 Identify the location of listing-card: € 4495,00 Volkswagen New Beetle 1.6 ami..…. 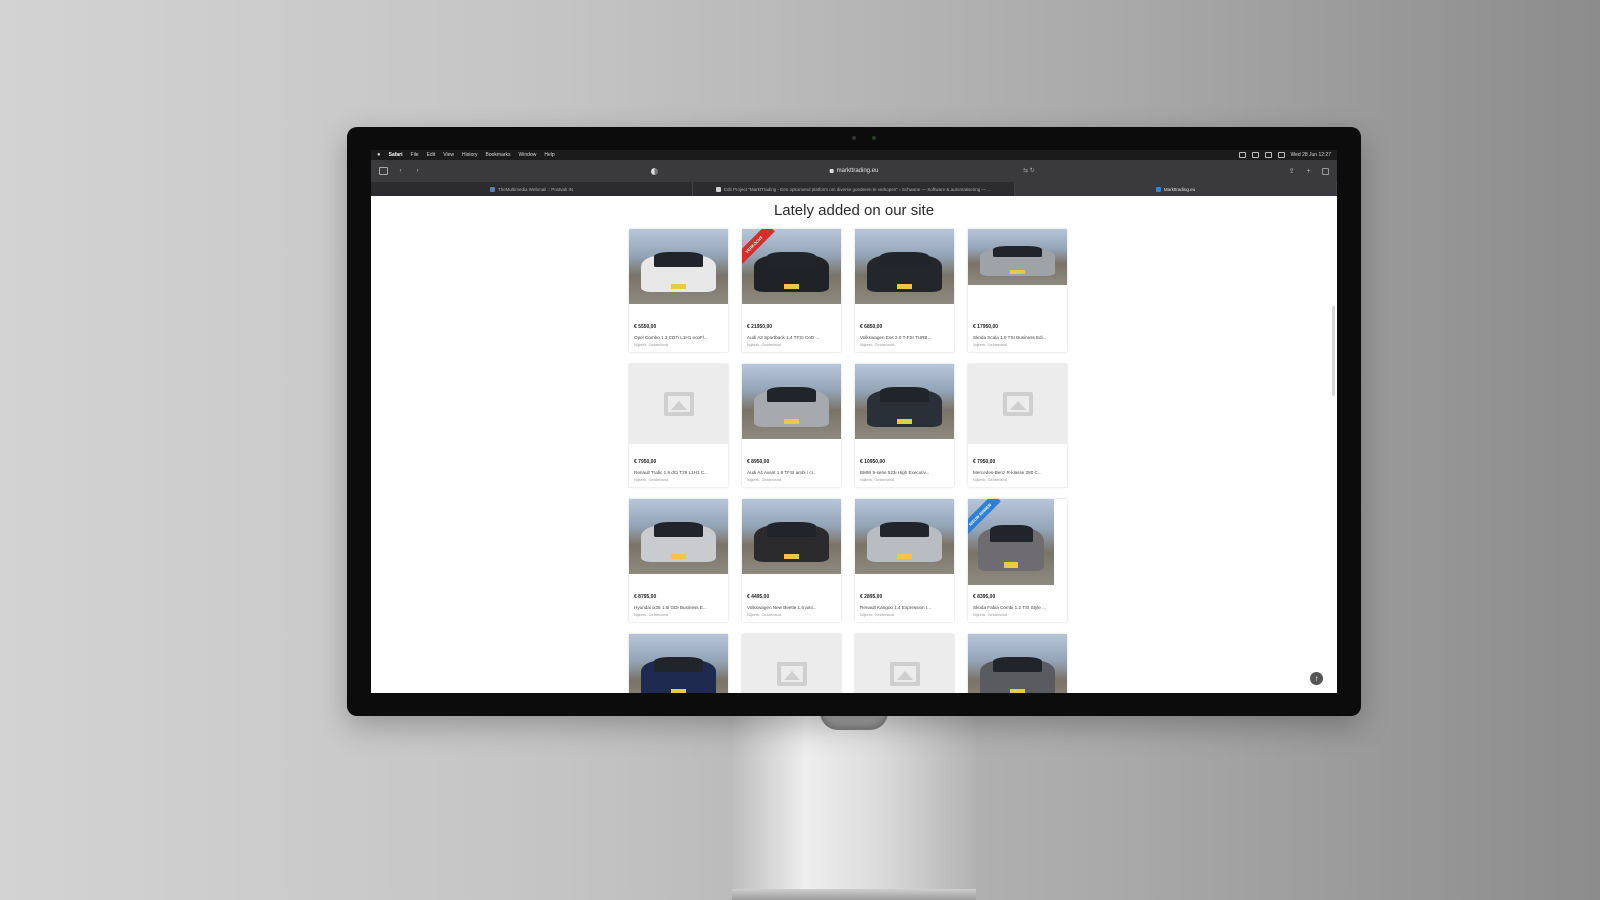
(791, 560).